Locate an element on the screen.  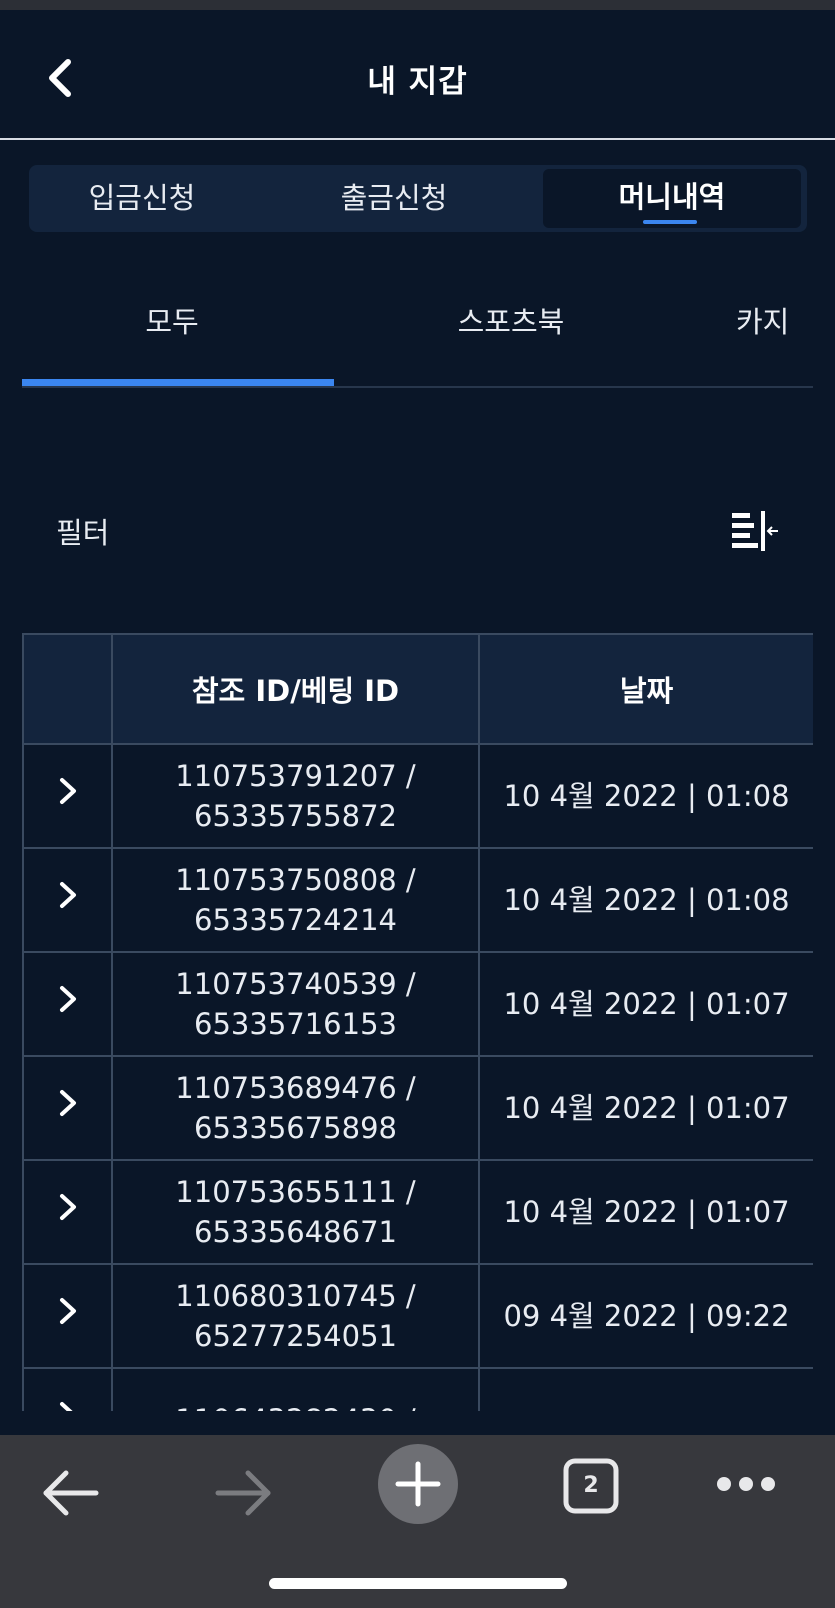
ref-id-cell: 110753740539 / 65335716153 is located at coordinates (295, 1004).